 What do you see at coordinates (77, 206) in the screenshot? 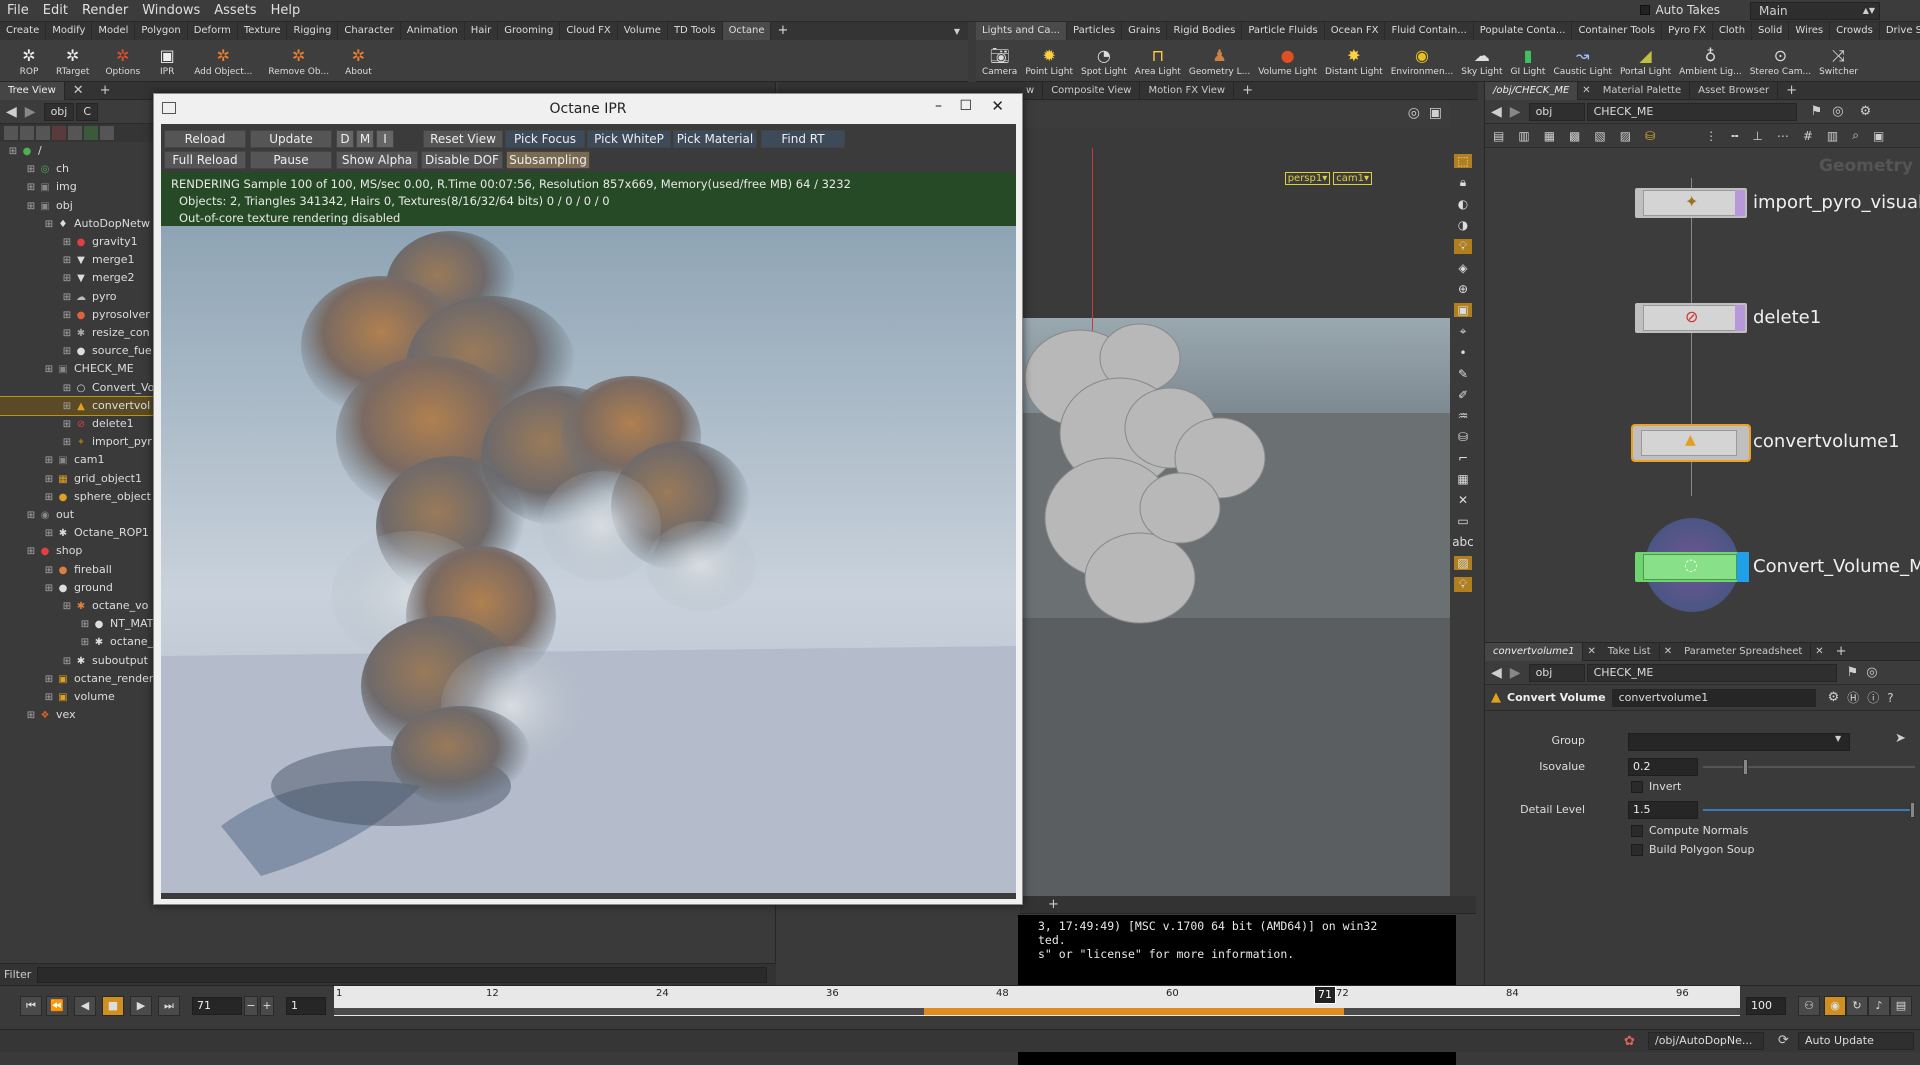
I see `tree-row: ⊞ ▣ obj` at bounding box center [77, 206].